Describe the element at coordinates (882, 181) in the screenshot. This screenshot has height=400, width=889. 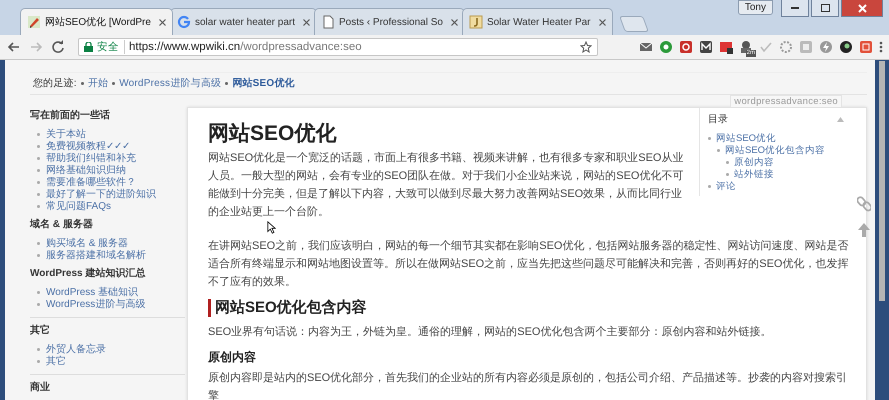
I see `scrollbar-thumb` at that location.